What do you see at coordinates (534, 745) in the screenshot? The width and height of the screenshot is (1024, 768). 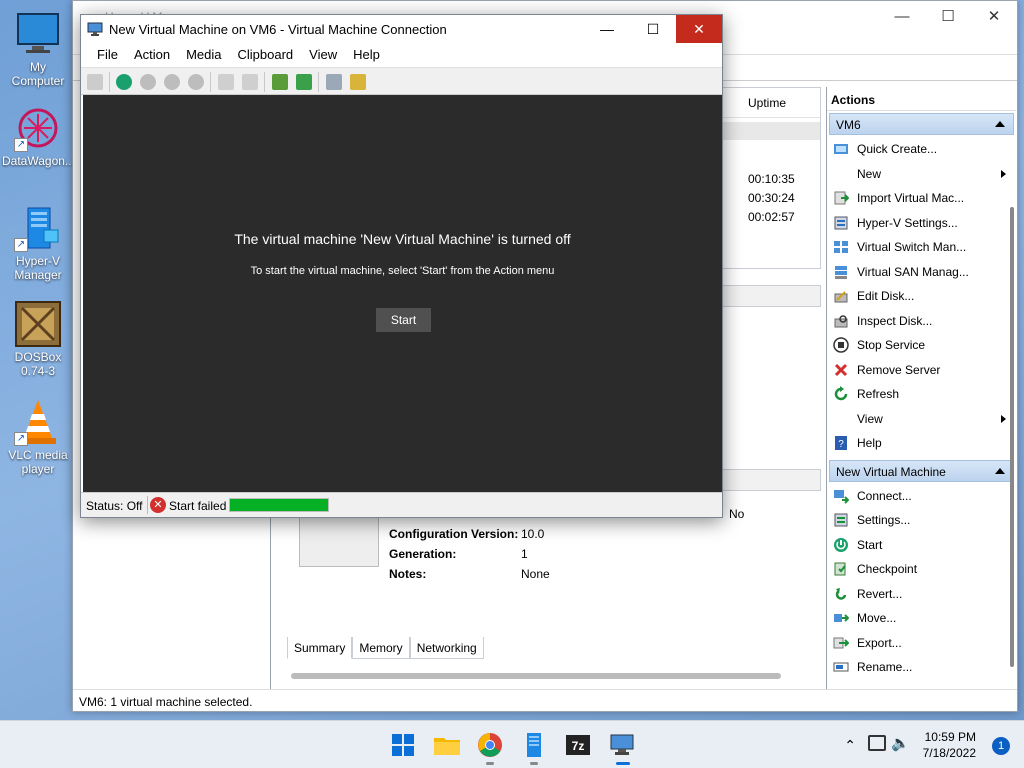 I see `hyperv-taskbar-icon` at bounding box center [534, 745].